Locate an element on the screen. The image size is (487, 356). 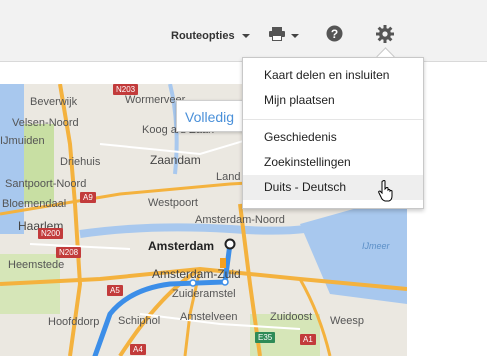
route-options-label: Routeopties is located at coordinates (203, 36).